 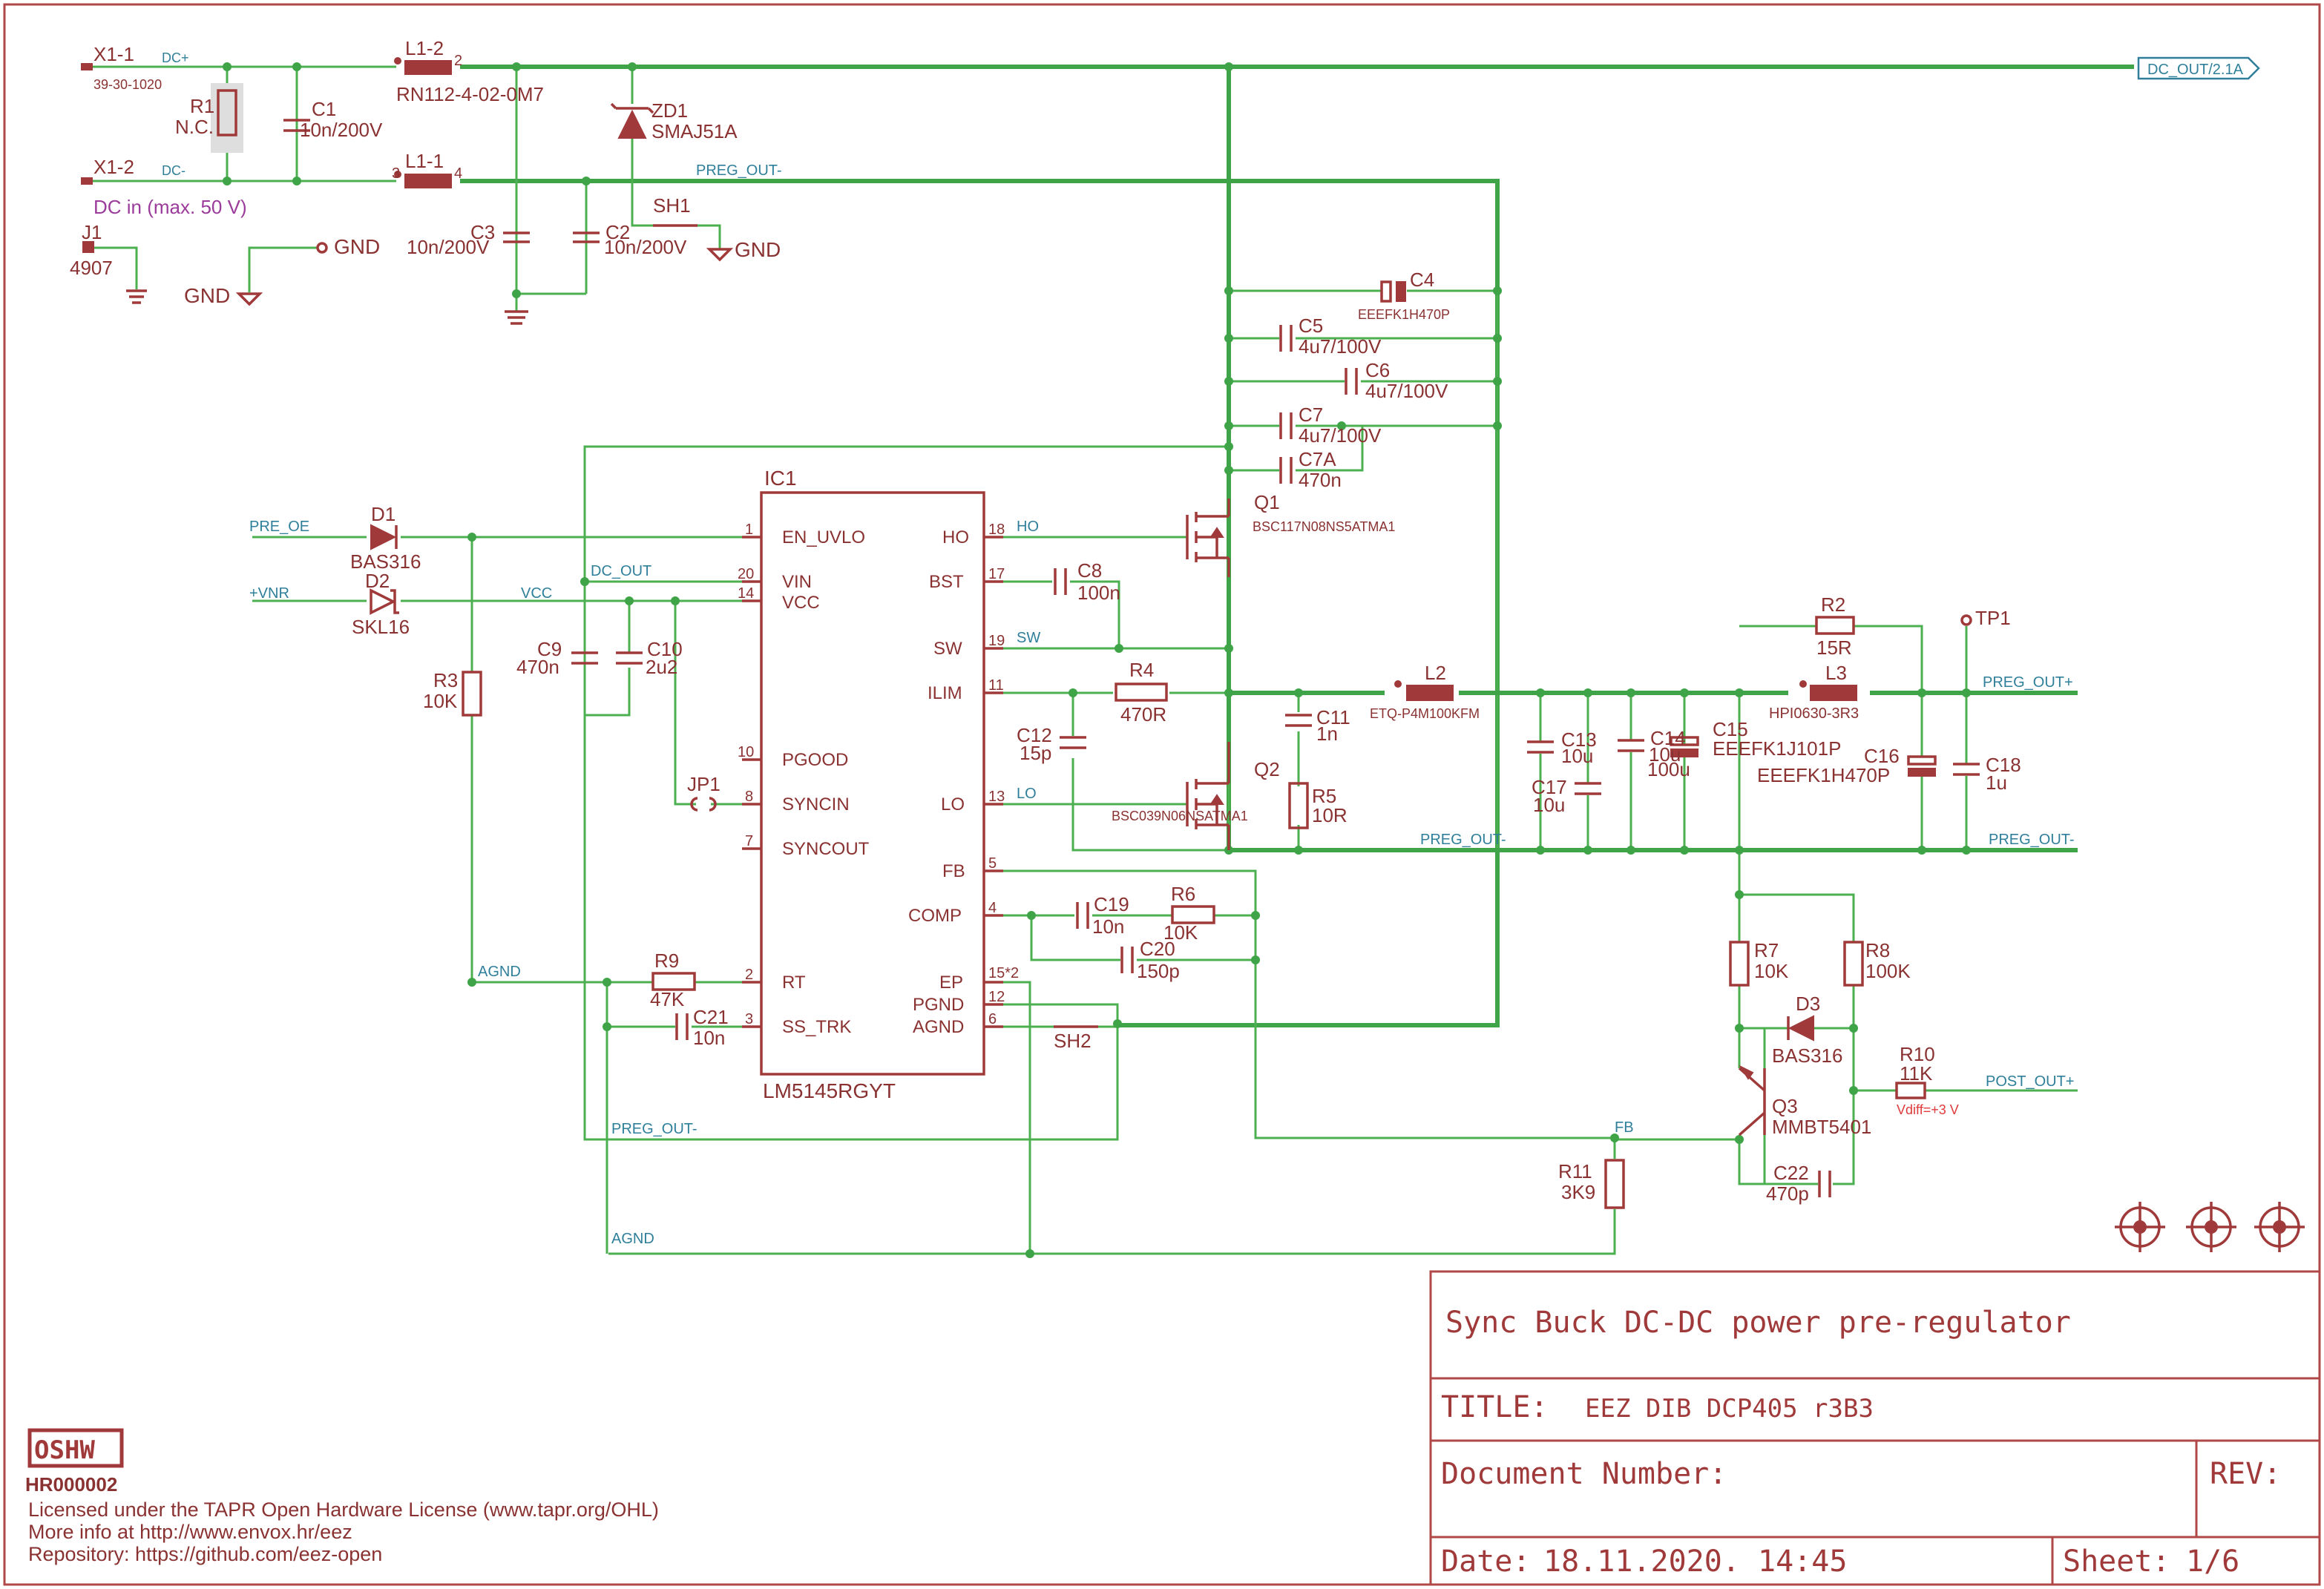 I want to click on ic1-pin-vin: VIN, so click(x=797, y=582).